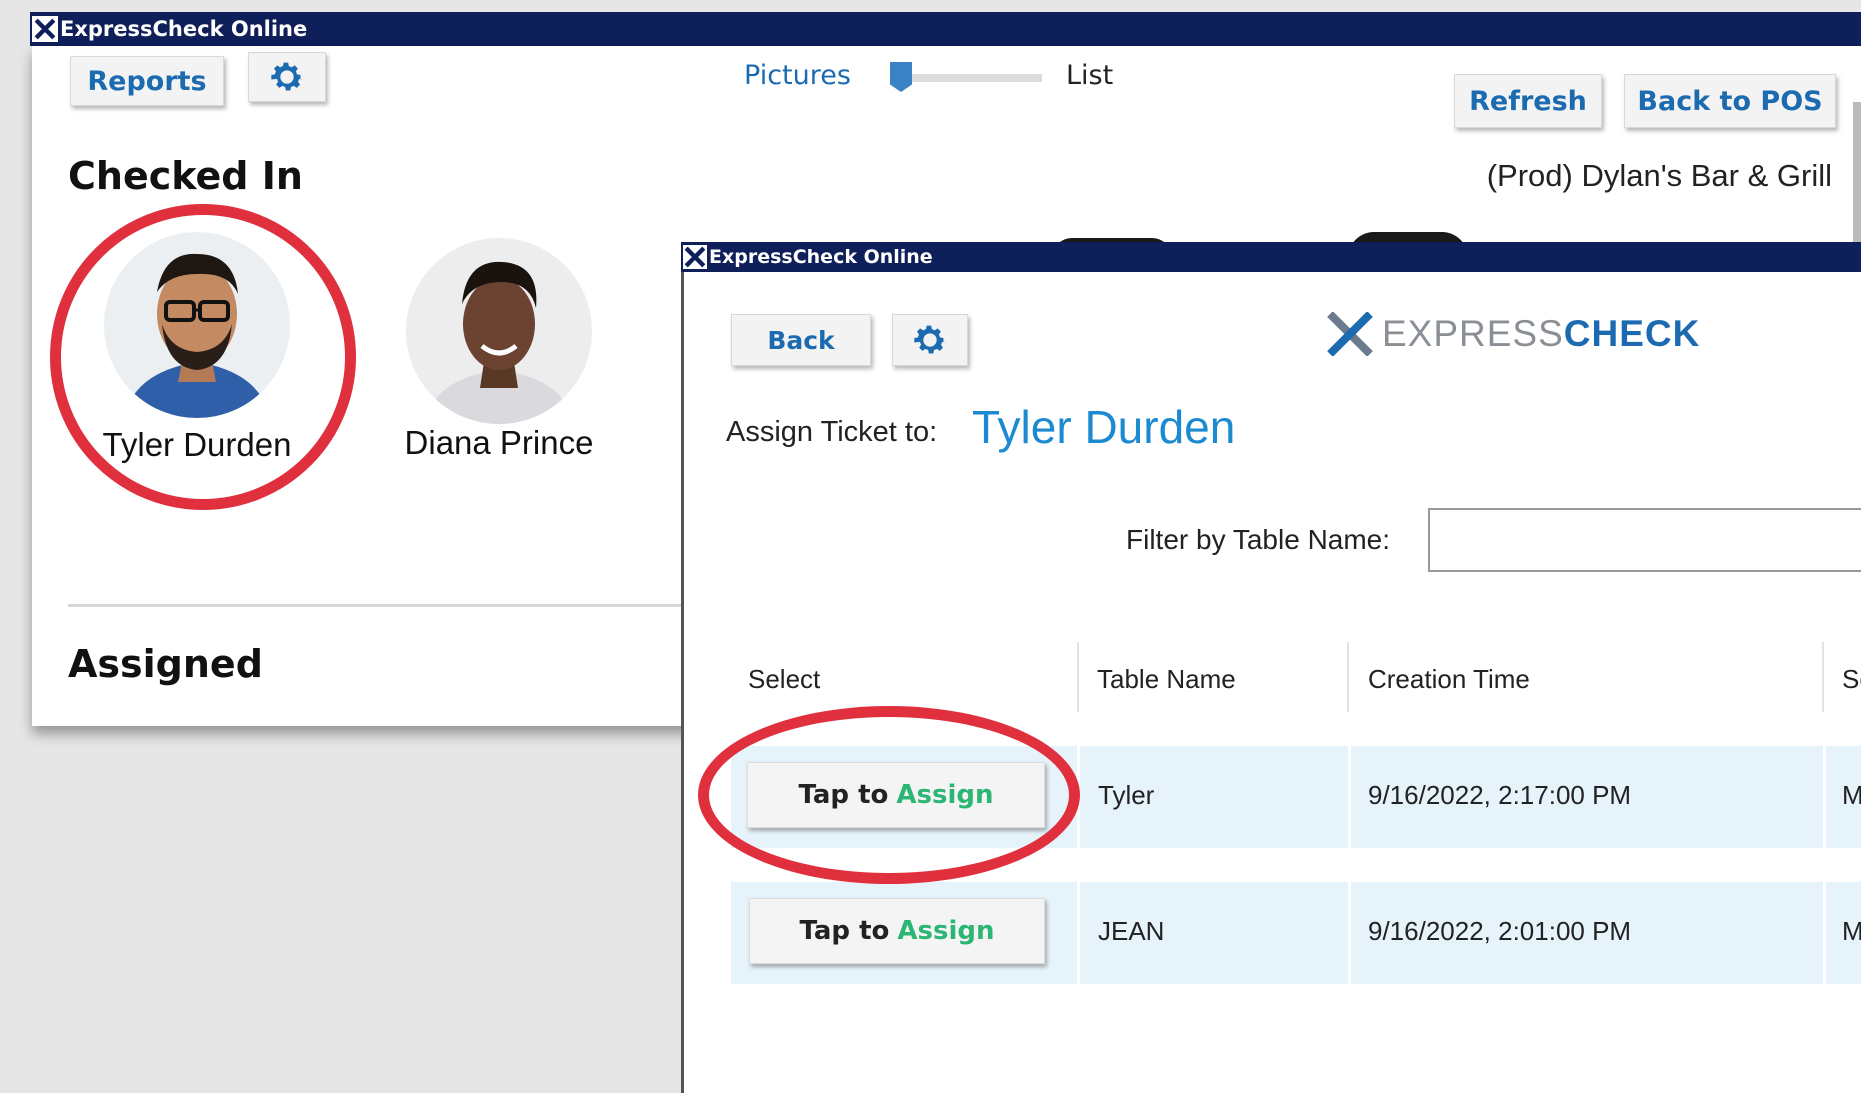 The image size is (1861, 1093). What do you see at coordinates (1090, 75) in the screenshot?
I see `list-label: List` at bounding box center [1090, 75].